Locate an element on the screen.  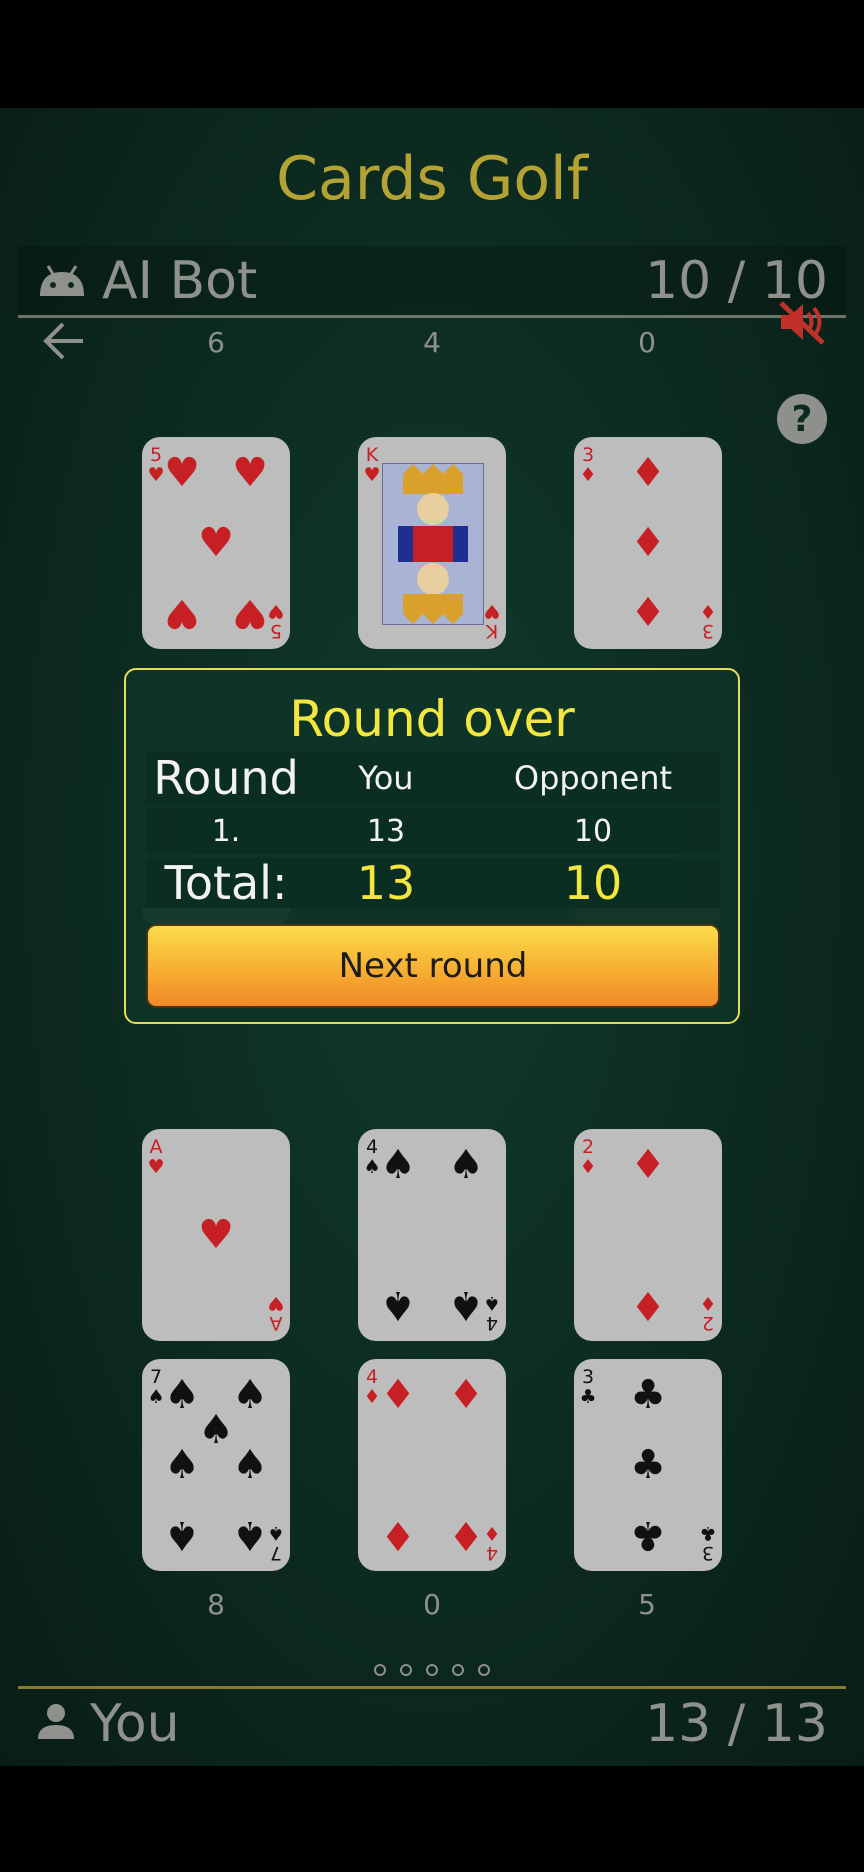
player-column-score-2: 0 is located at coordinates (432, 1604).